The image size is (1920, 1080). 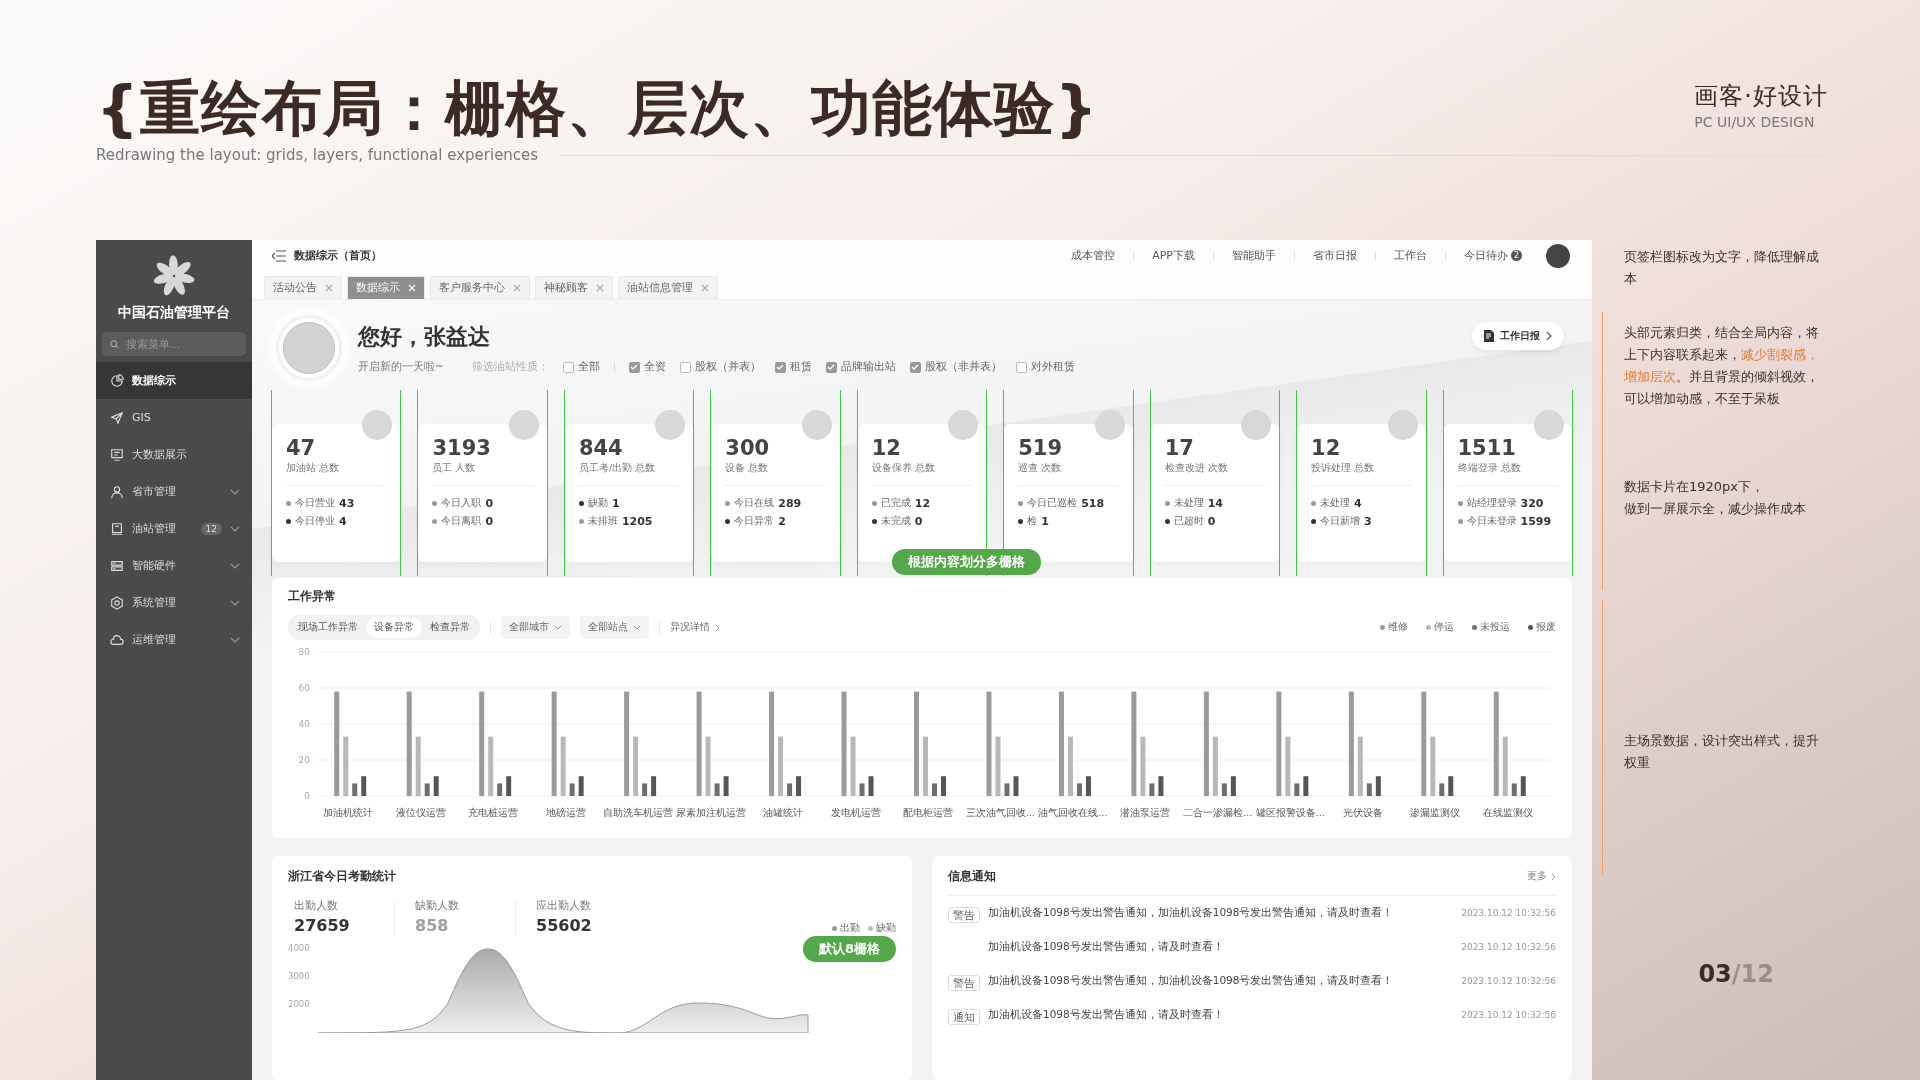 I want to click on menu-item: 大数据展示, so click(x=174, y=454).